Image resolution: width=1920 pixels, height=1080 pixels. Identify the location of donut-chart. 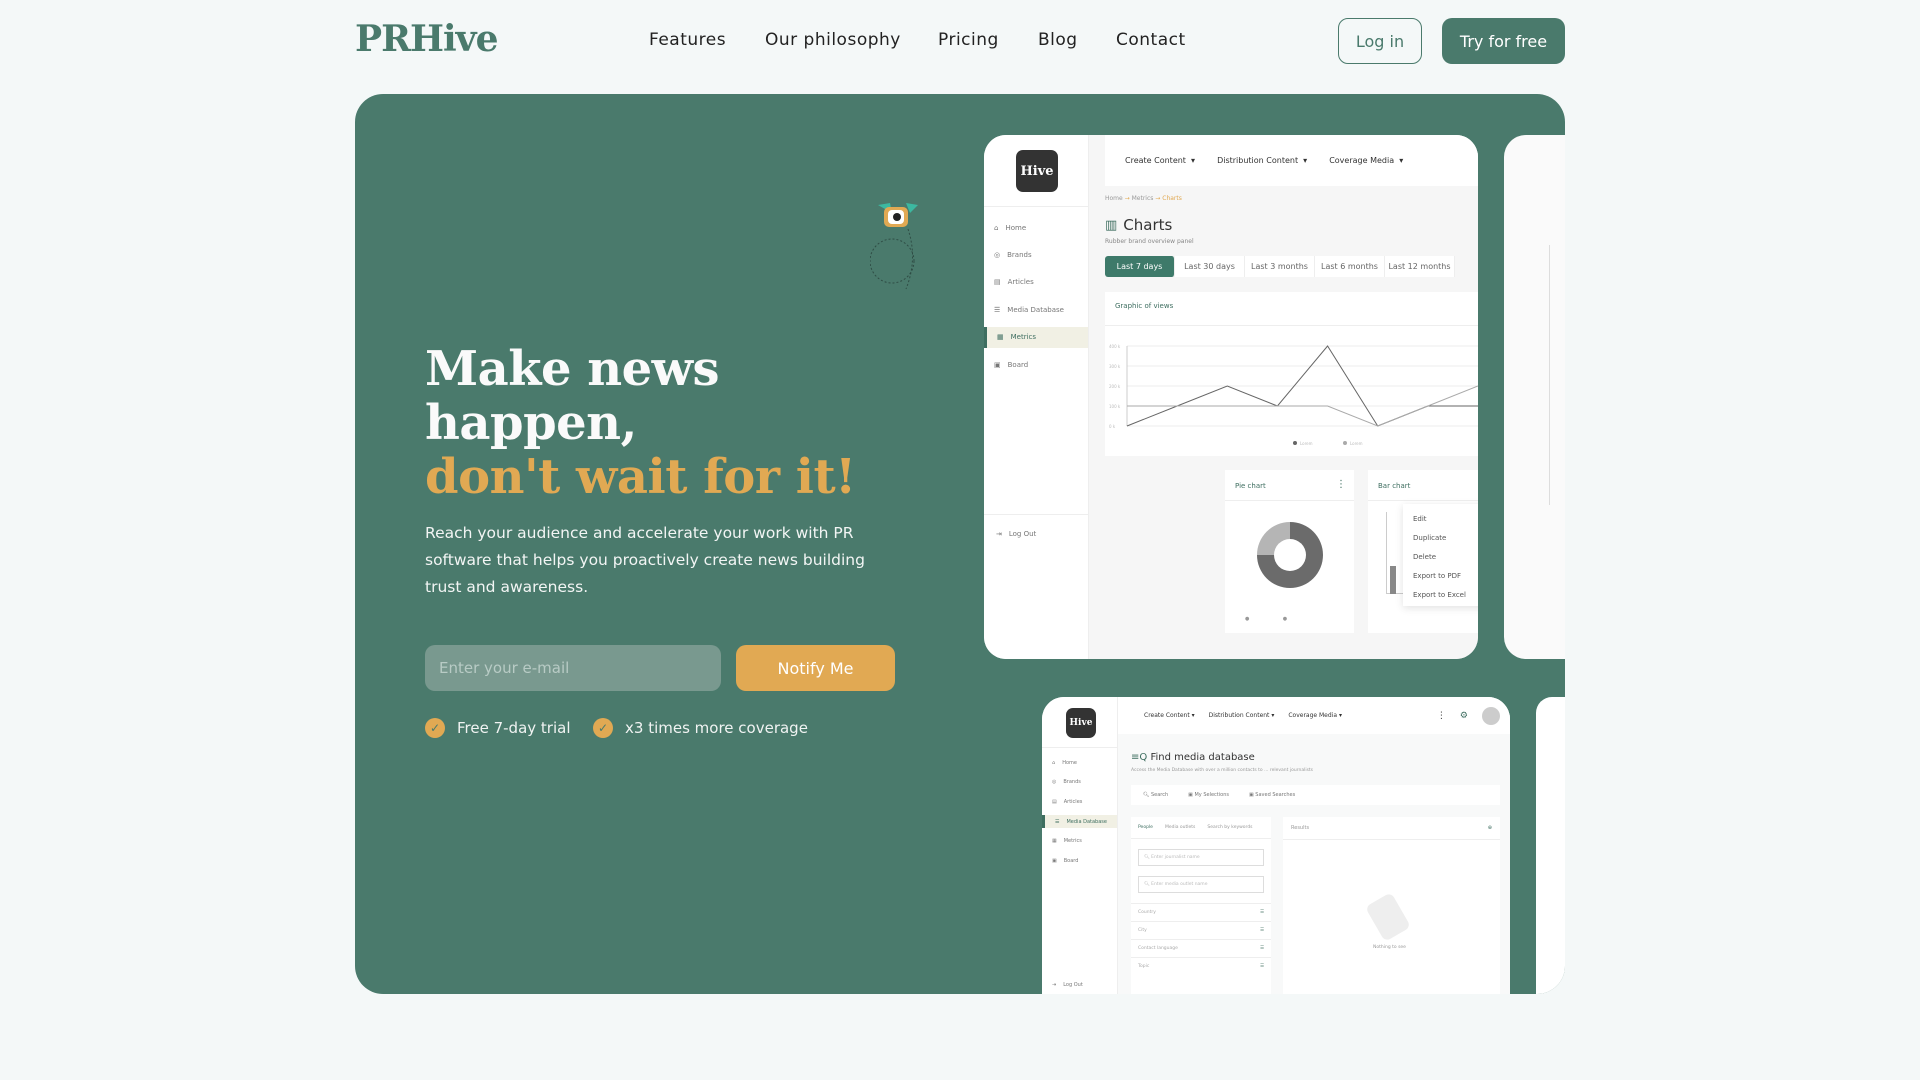
(1290, 555).